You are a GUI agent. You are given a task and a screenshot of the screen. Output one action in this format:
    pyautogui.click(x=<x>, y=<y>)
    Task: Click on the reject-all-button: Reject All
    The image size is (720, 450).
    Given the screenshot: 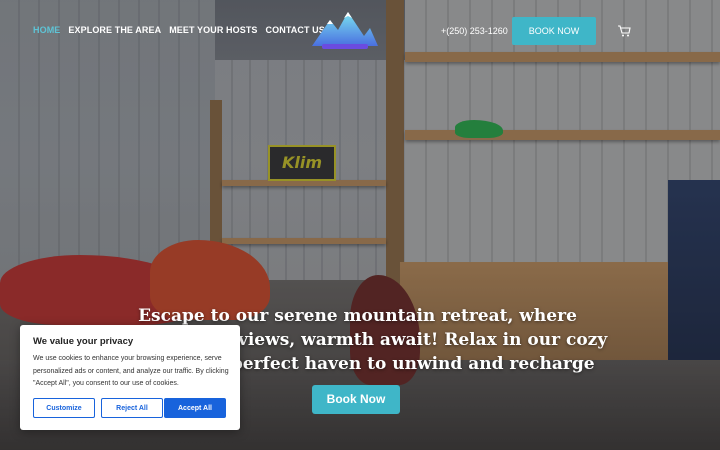 What is the action you would take?
    pyautogui.click(x=132, y=408)
    